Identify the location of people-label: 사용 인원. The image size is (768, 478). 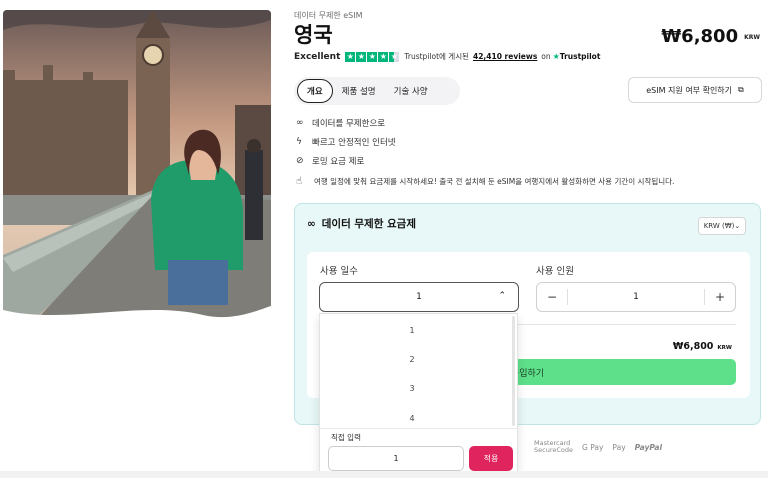
(555, 271).